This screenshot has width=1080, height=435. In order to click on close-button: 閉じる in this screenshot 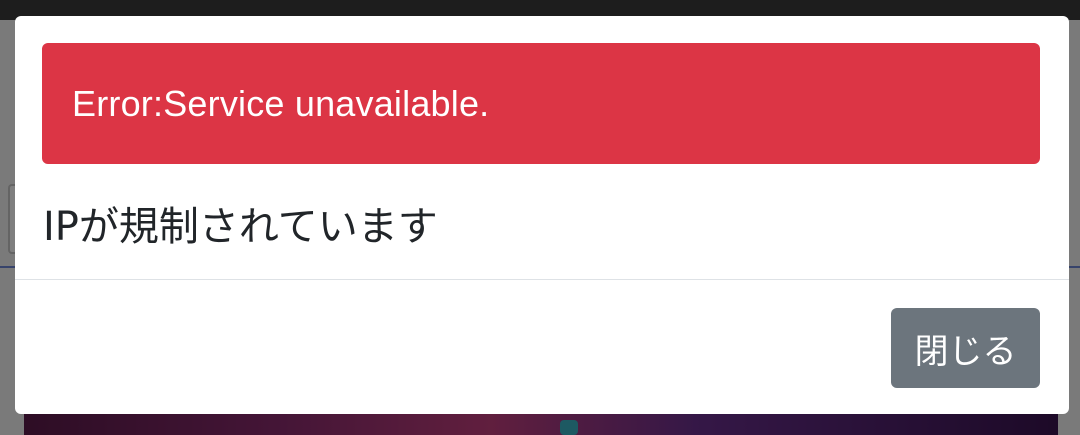, I will do `click(965, 348)`.